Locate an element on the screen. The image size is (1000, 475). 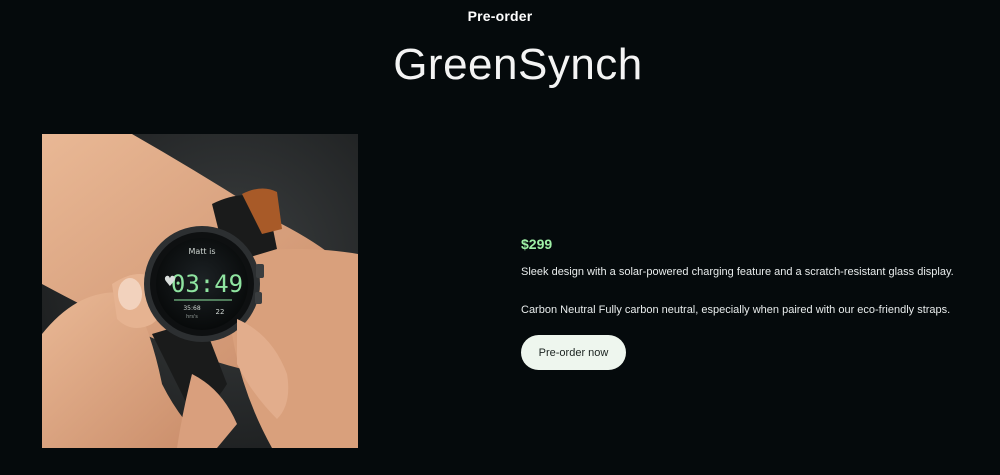
watch-stat-right: 22 is located at coordinates (220, 312).